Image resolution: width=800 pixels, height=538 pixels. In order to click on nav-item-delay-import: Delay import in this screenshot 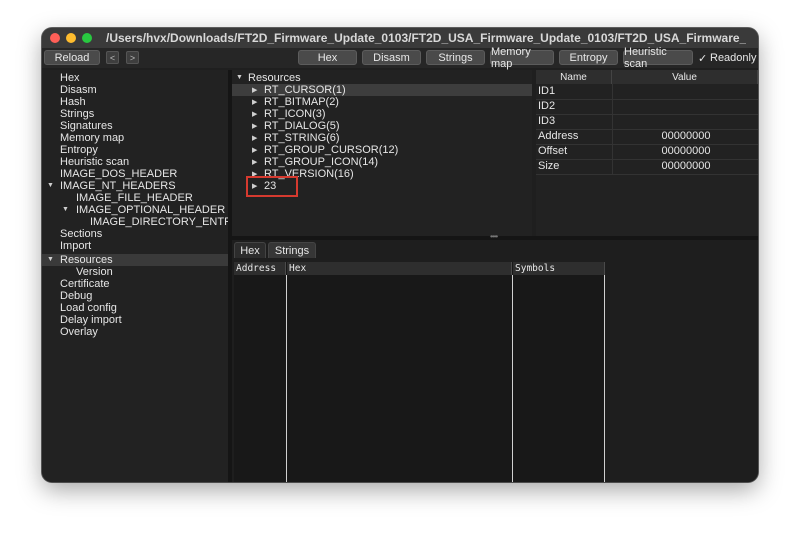, I will do `click(91, 320)`.